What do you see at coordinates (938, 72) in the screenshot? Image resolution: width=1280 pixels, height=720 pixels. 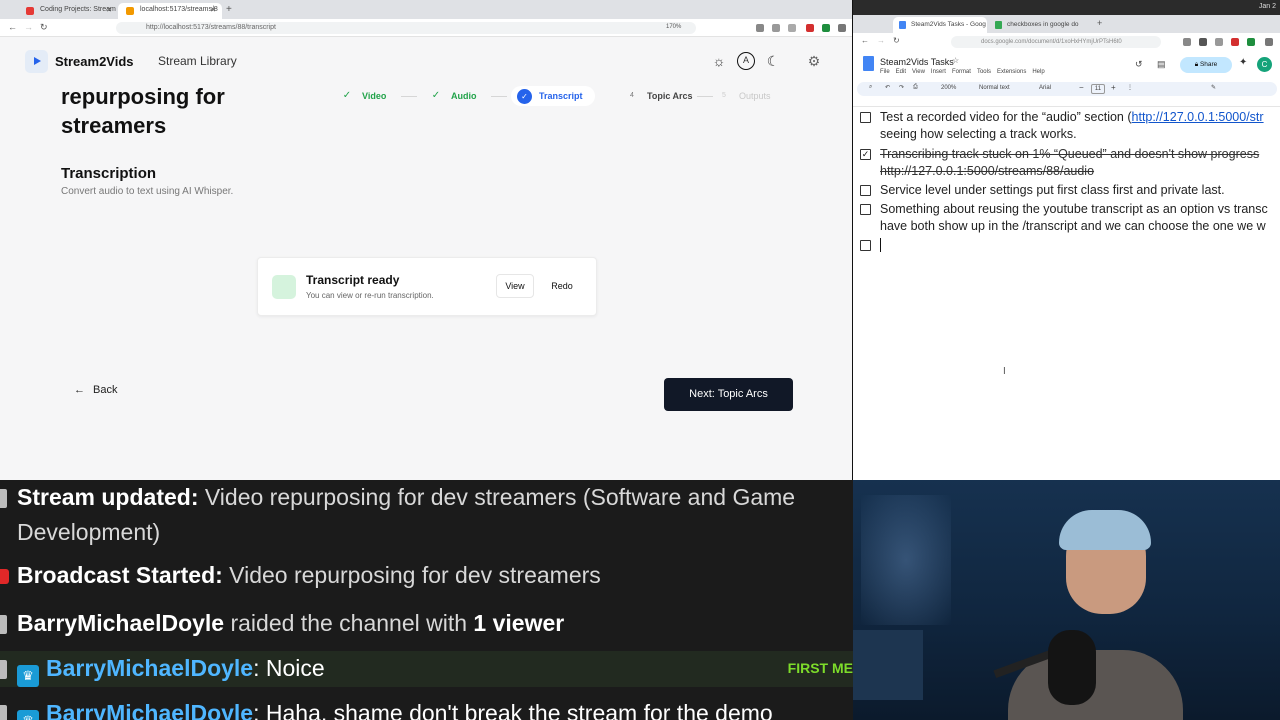 I see `menu-insert: Insert` at bounding box center [938, 72].